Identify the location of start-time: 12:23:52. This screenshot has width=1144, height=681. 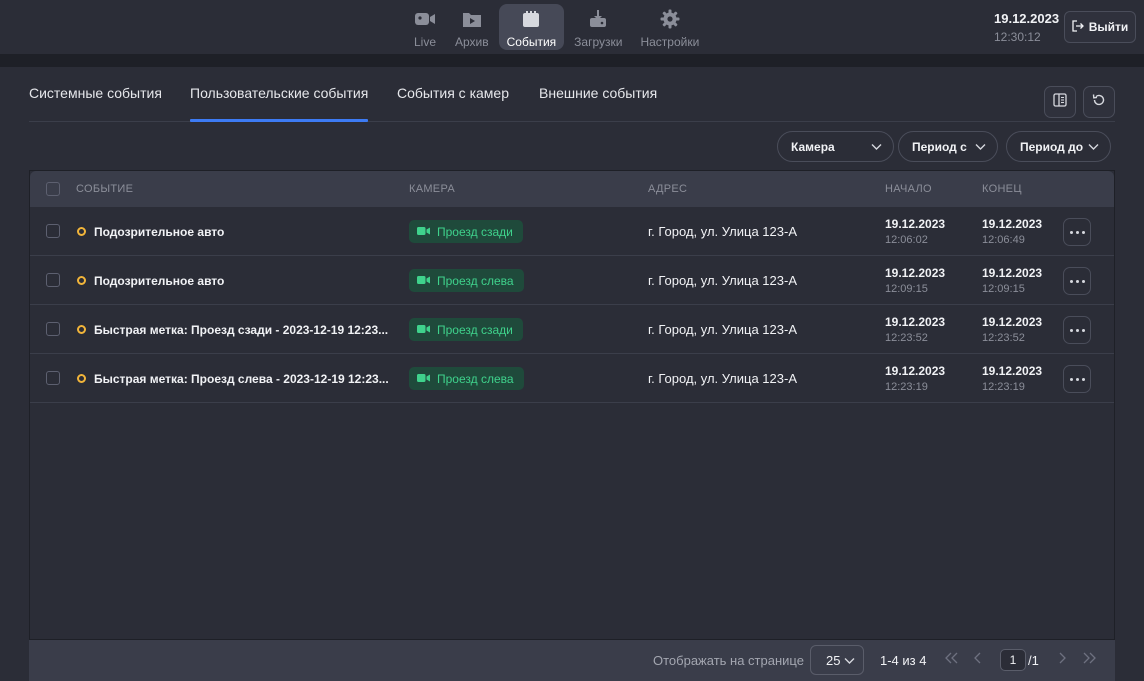
(906, 338).